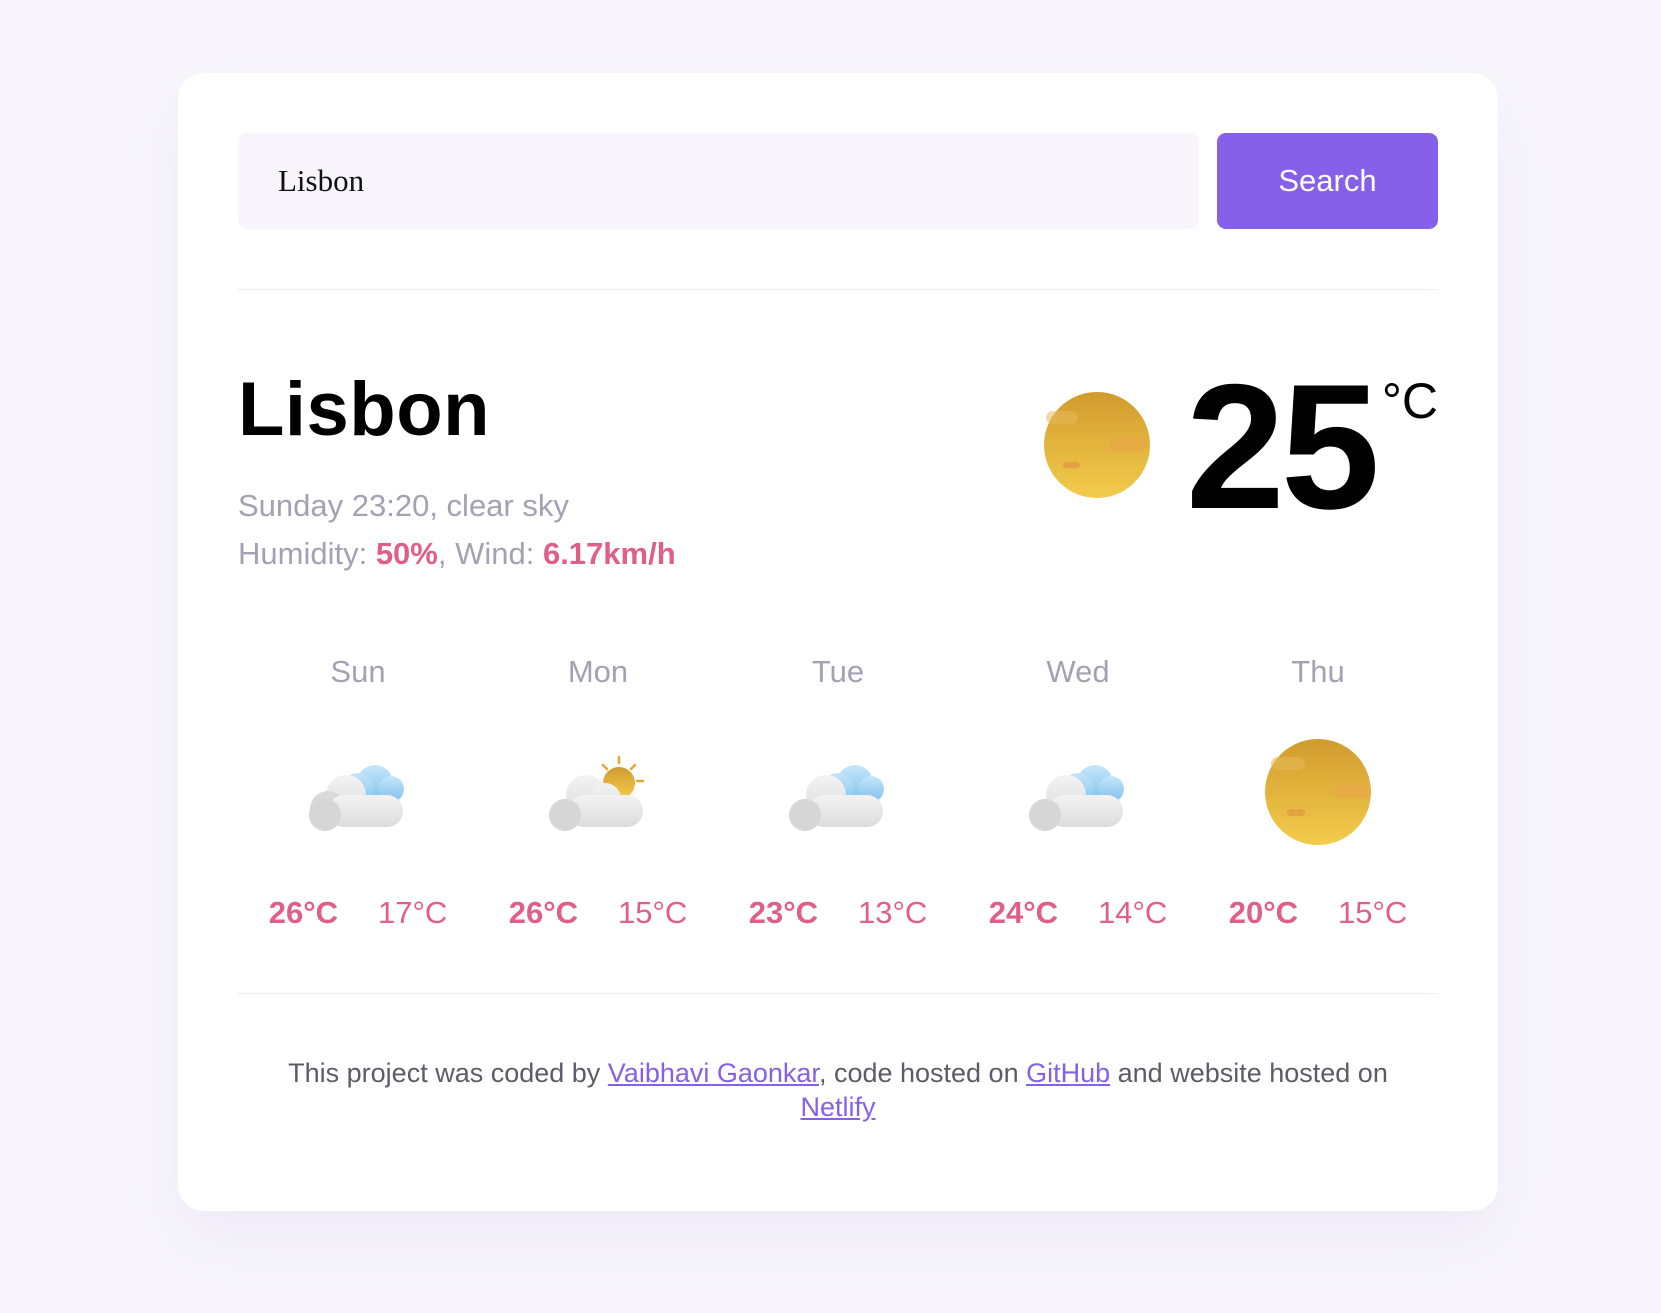  I want to click on date-description: Sunday 23:20, clear sky, so click(403, 505).